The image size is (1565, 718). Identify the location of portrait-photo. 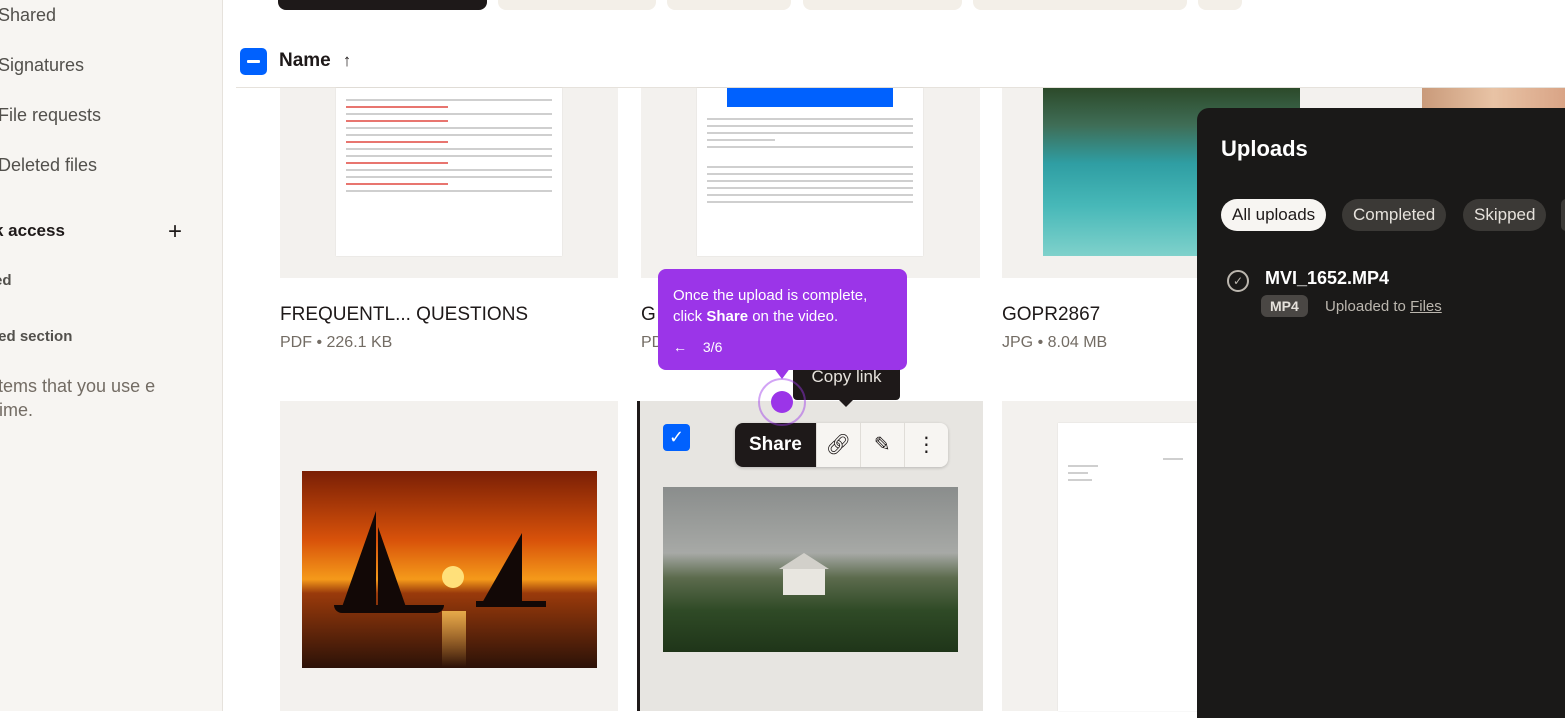
(1493, 98).